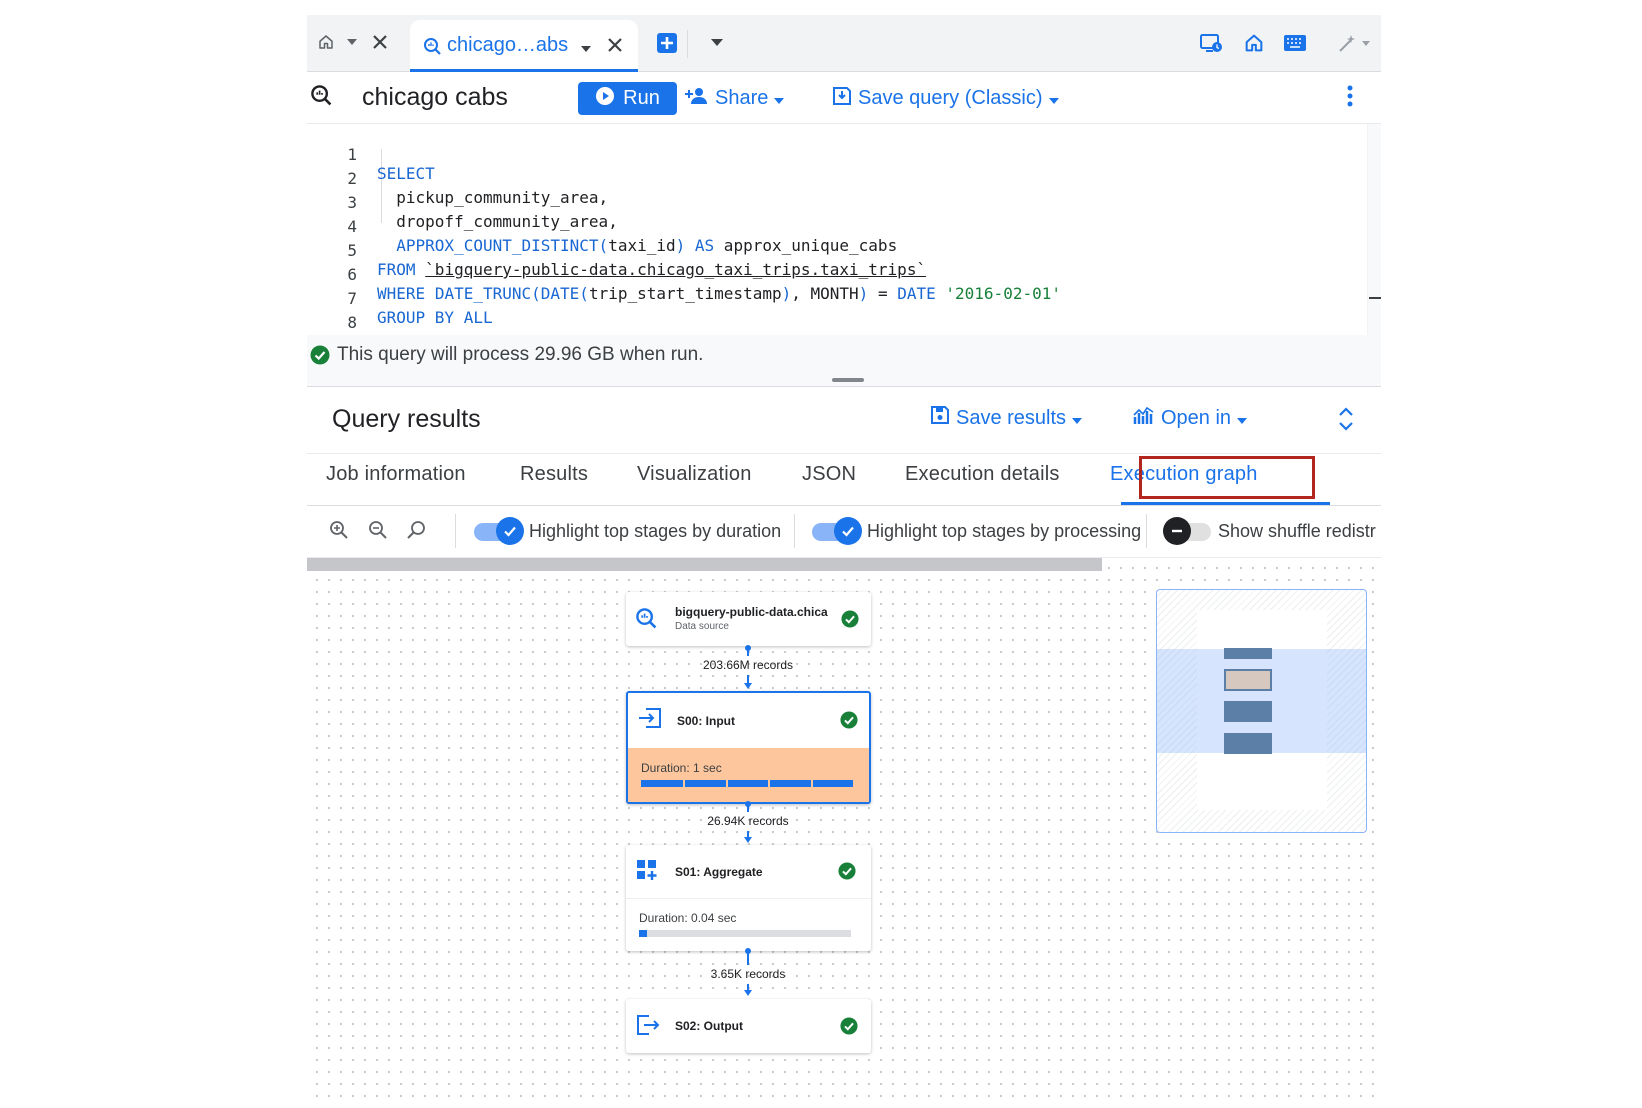 The height and width of the screenshot is (1108, 1642). What do you see at coordinates (837, 178) in the screenshot?
I see `code-line: 2 pickup_community_area,` at bounding box center [837, 178].